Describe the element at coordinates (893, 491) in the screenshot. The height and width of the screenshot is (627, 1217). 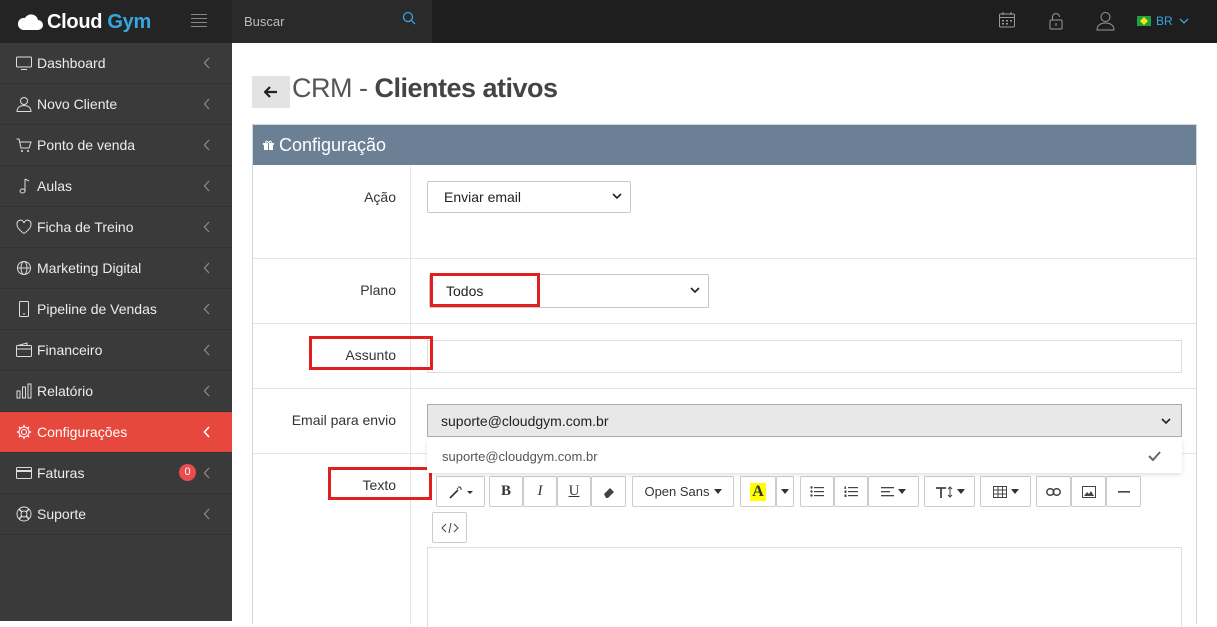
I see `paragraph-align-button` at that location.